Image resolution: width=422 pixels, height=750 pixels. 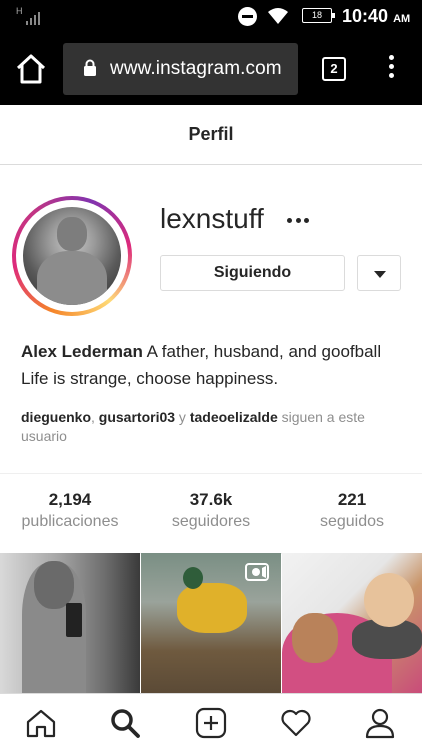 I want to click on activity-heart-icon, so click(x=296, y=723).